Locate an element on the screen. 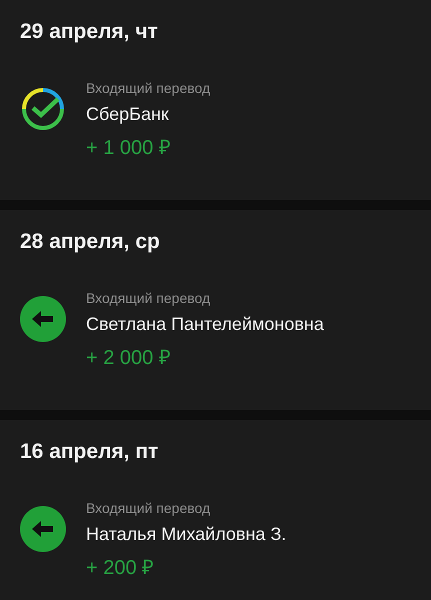 This screenshot has width=431, height=600. amount: + 200 ₽ is located at coordinates (121, 568).